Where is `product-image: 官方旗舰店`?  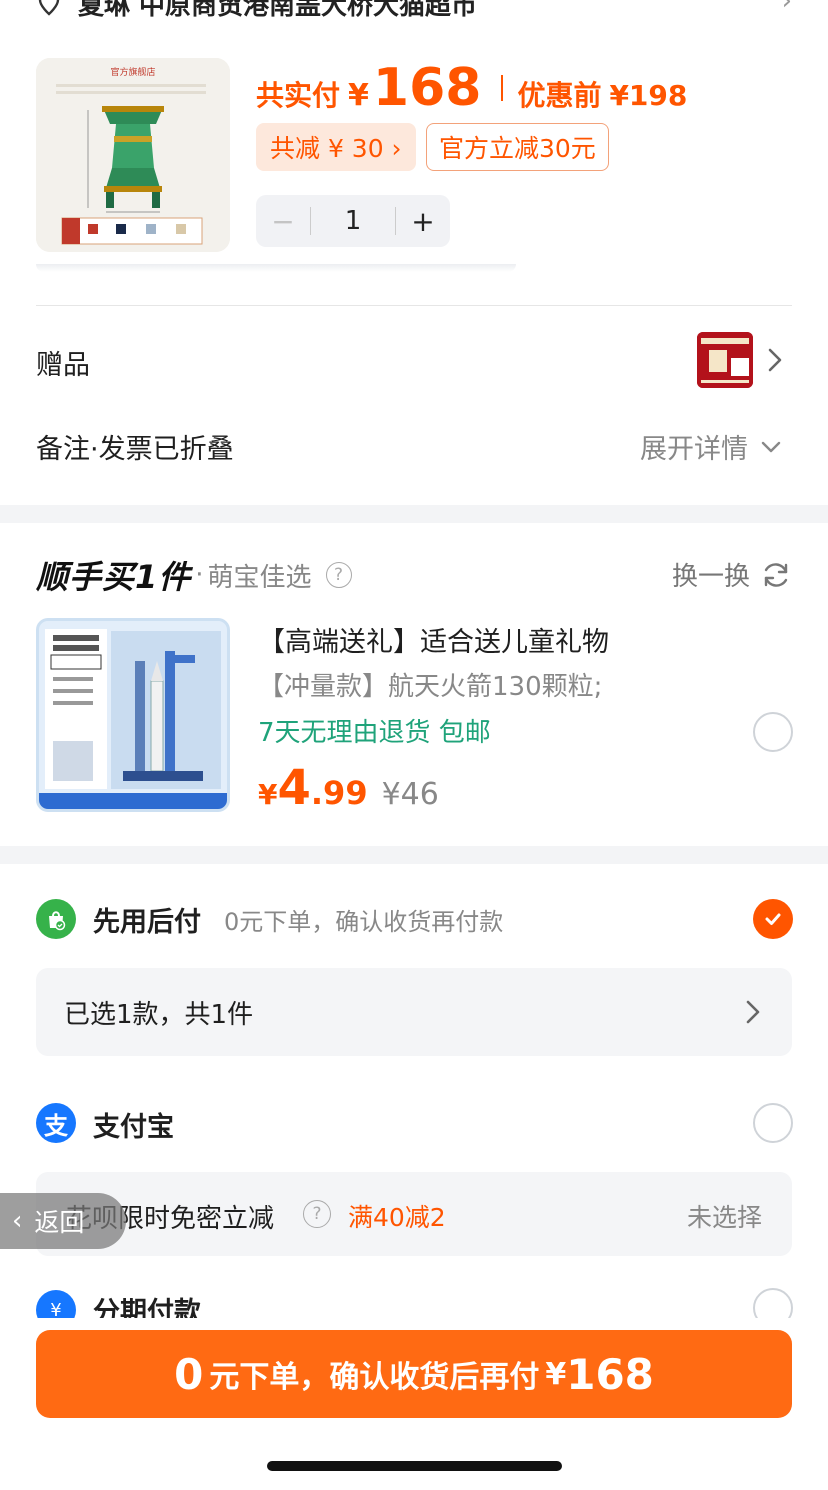 product-image: 官方旗舰店 is located at coordinates (133, 155).